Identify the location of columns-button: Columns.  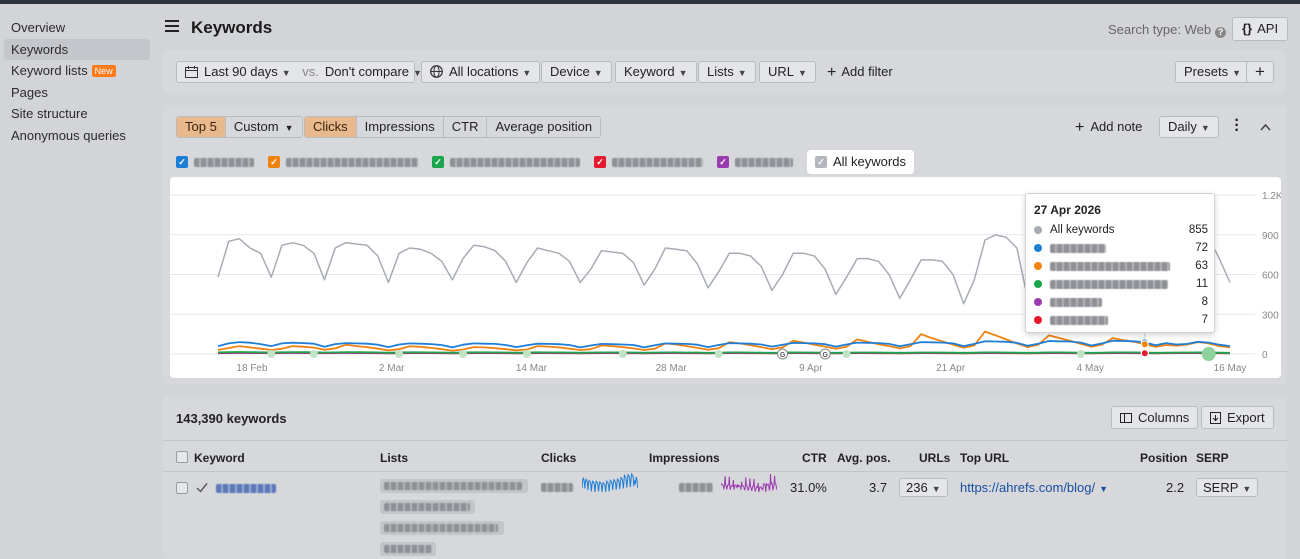
(1155, 417).